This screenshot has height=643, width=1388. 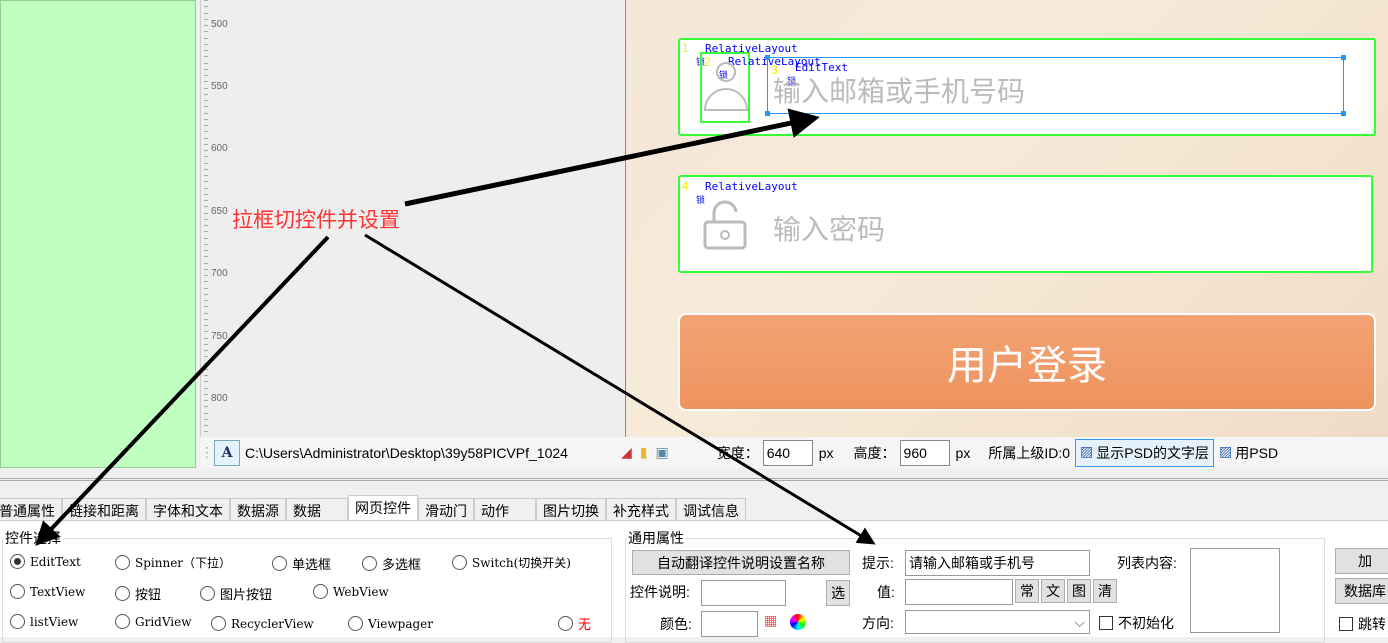 I want to click on list-content-textarea, so click(x=1235, y=590).